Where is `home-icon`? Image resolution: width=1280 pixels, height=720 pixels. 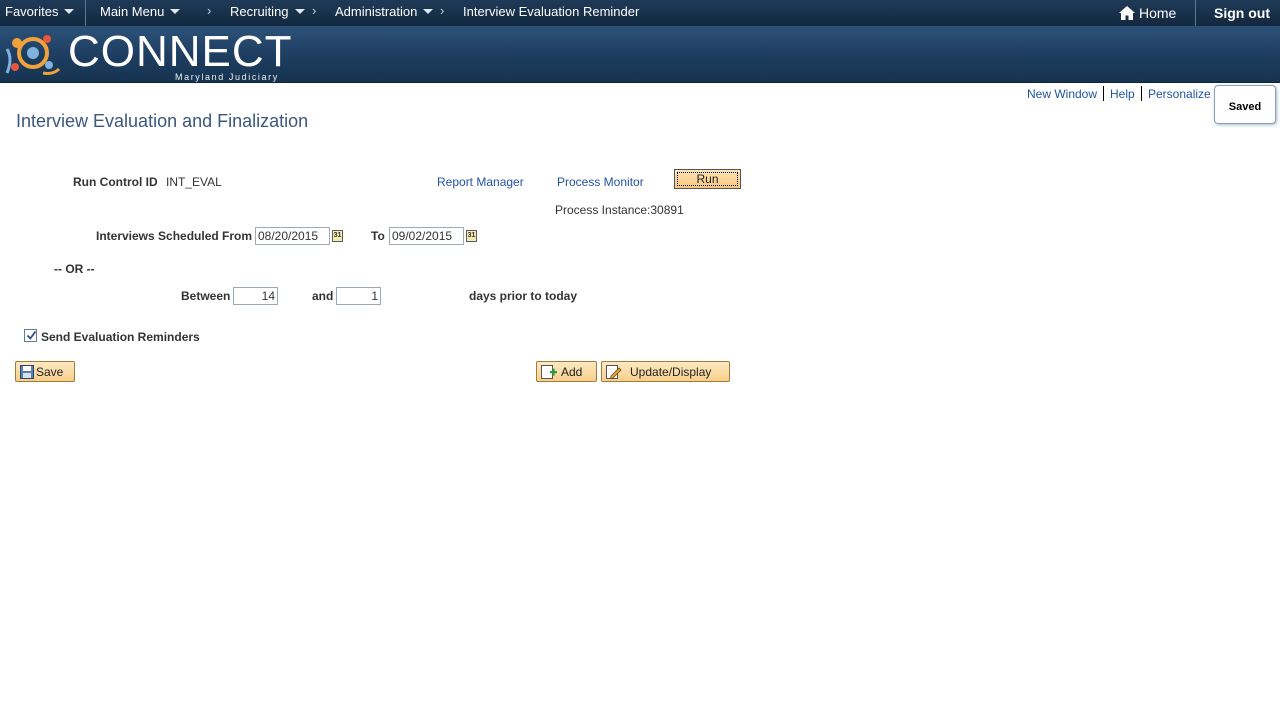 home-icon is located at coordinates (1127, 13).